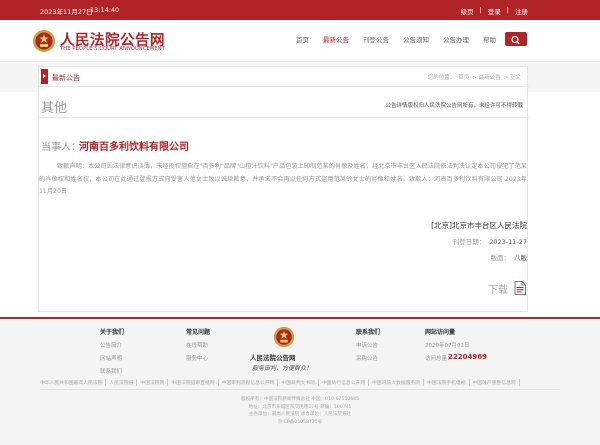 The width and height of the screenshot is (600, 445). Describe the element at coordinates (512, 78) in the screenshot. I see `breadcrumb-current: > 正文` at that location.